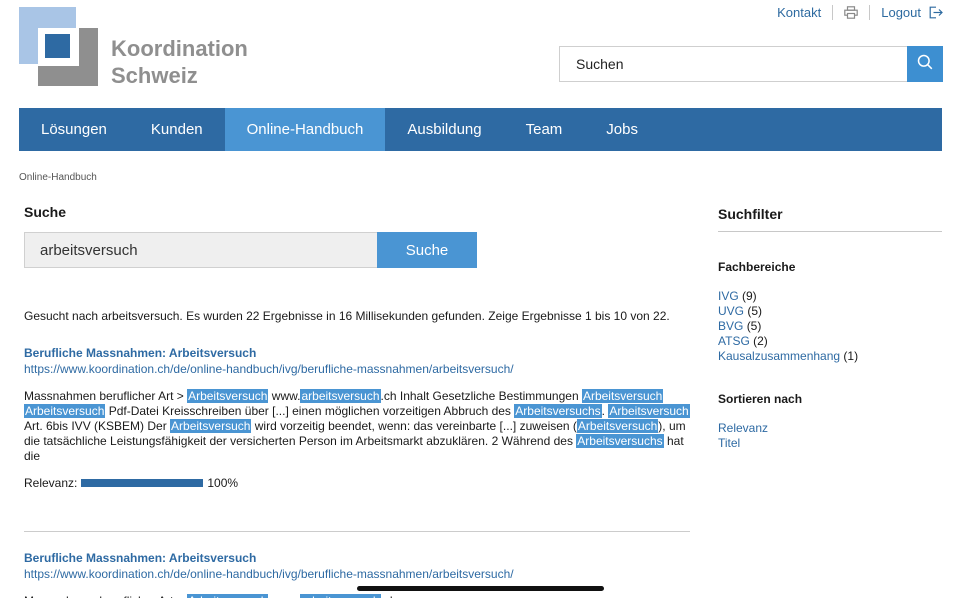  I want to click on header-search-button, so click(925, 64).